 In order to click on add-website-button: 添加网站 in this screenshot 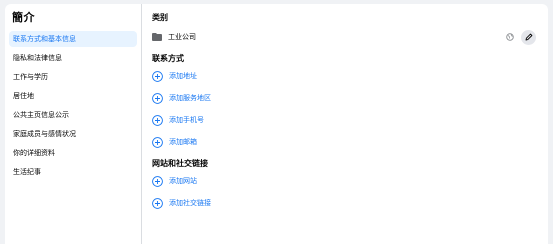, I will do `click(345, 181)`.